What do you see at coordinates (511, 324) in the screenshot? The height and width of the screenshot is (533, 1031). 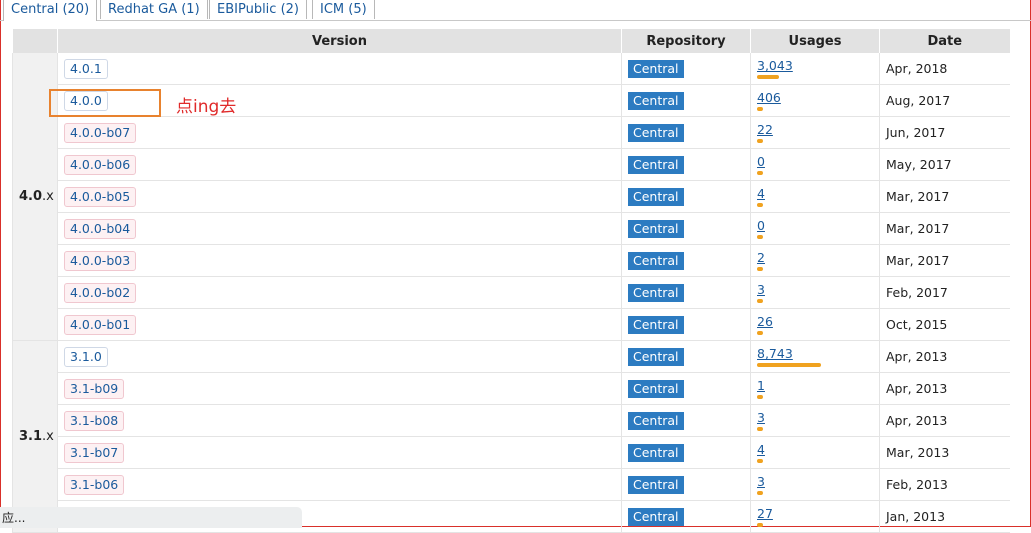 I see `table-row: 4.0.0-b01 Central 26 Oct, 2015` at bounding box center [511, 324].